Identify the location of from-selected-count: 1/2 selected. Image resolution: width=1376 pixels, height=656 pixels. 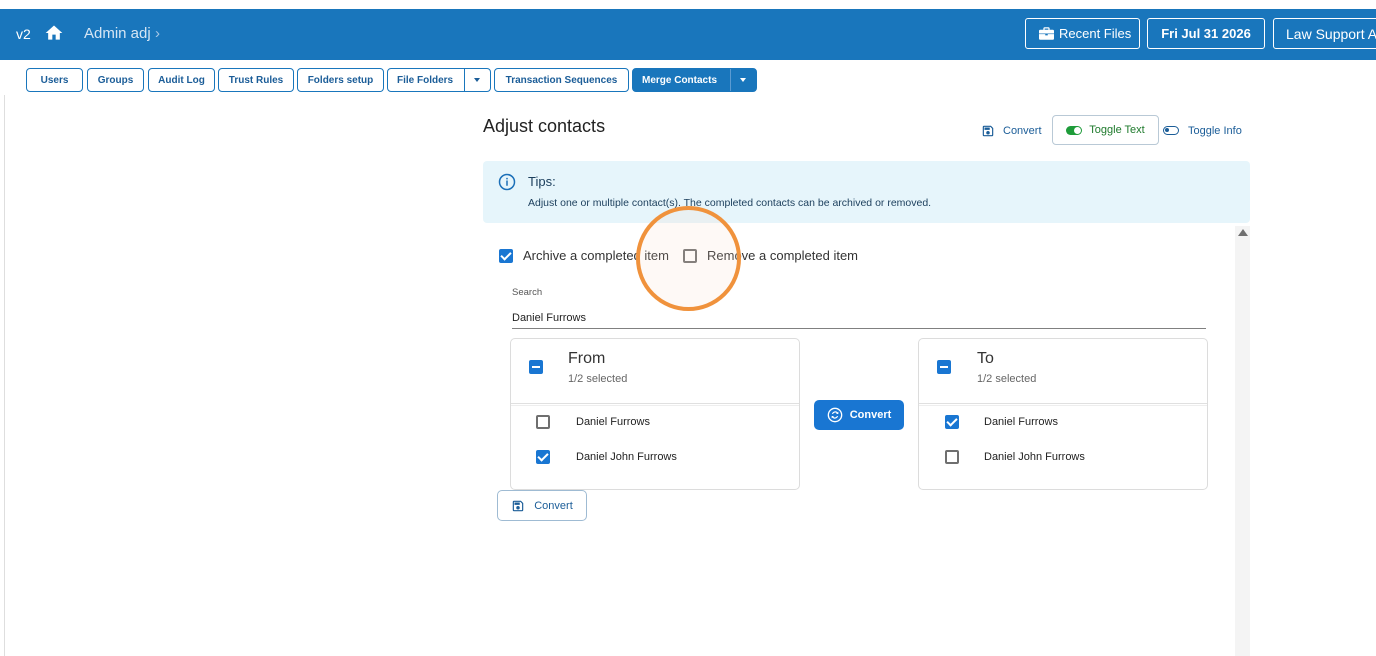
(598, 379).